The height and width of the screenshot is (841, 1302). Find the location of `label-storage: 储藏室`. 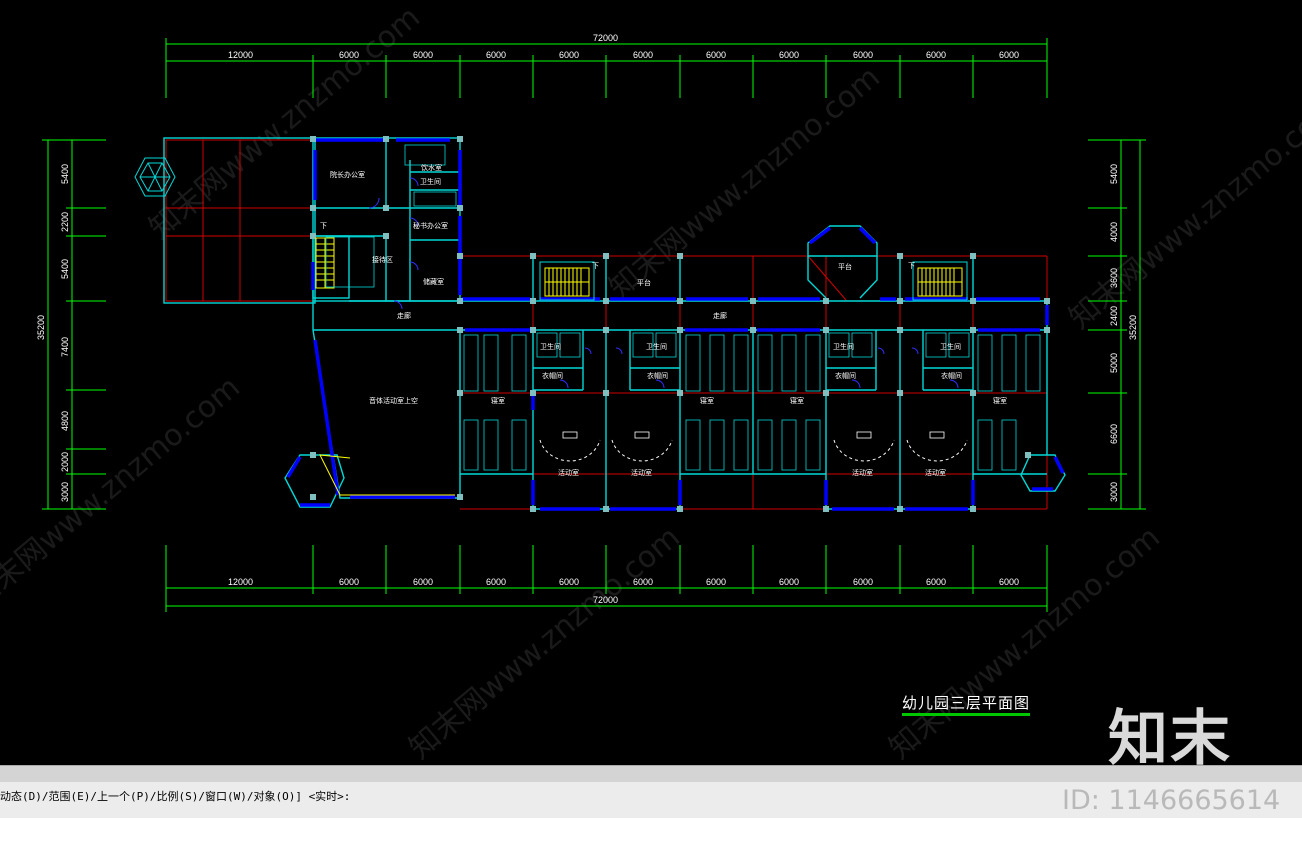

label-storage: 储藏室 is located at coordinates (433, 281).